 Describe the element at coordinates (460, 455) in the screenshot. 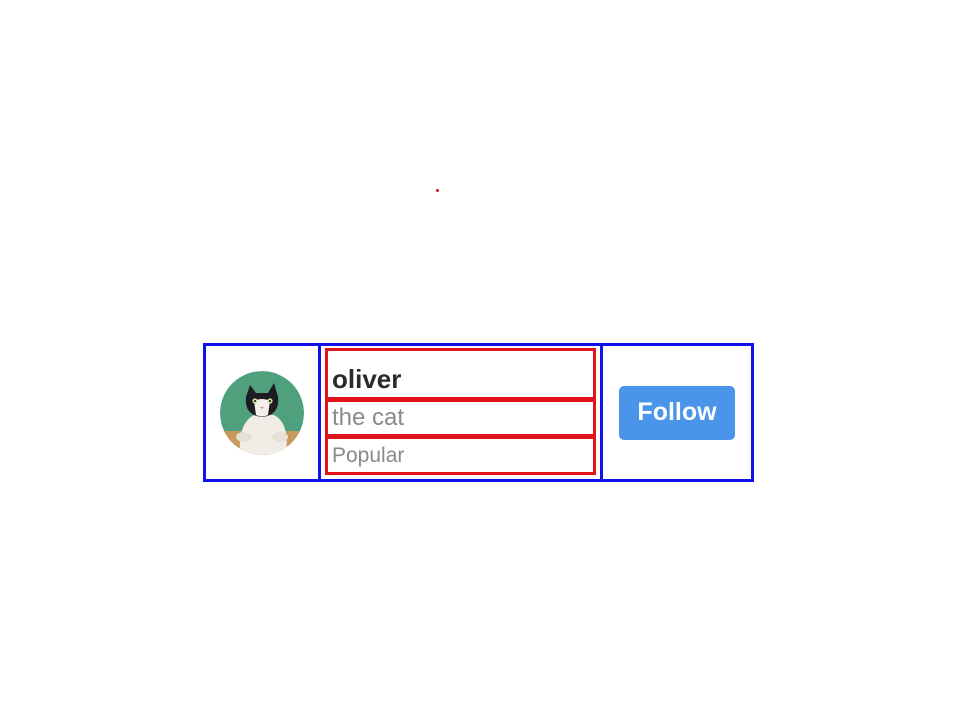

I see `user-tag: Popular` at that location.